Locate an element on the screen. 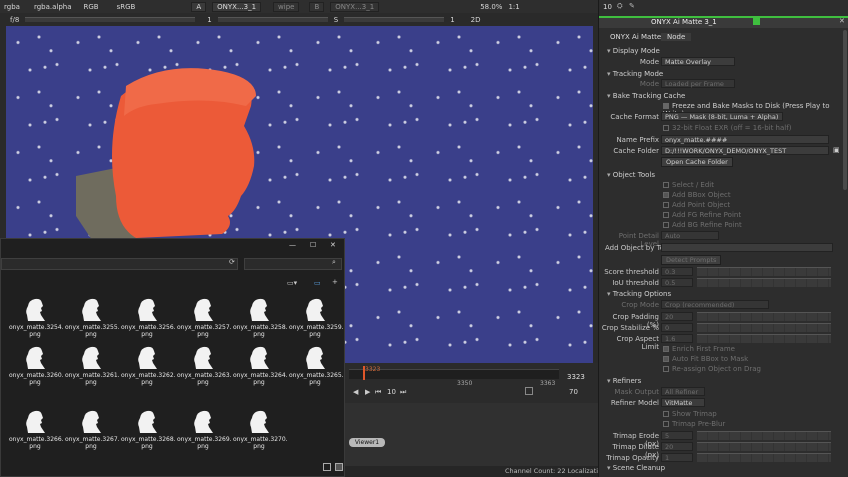 The height and width of the screenshot is (477, 848). viewer-node: Viewer1 is located at coordinates (367, 442).